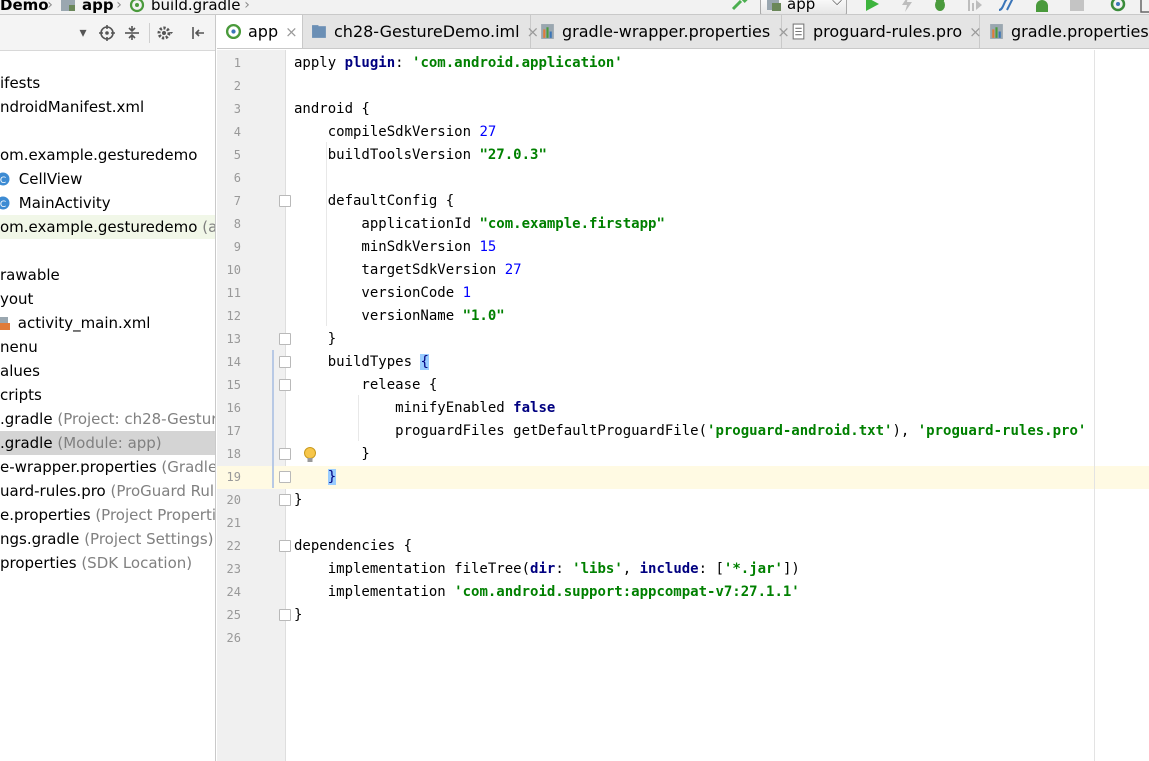 Image resolution: width=1149 pixels, height=761 pixels. What do you see at coordinates (153, 515) in the screenshot?
I see `tree-item-hint: (Project Properti` at bounding box center [153, 515].